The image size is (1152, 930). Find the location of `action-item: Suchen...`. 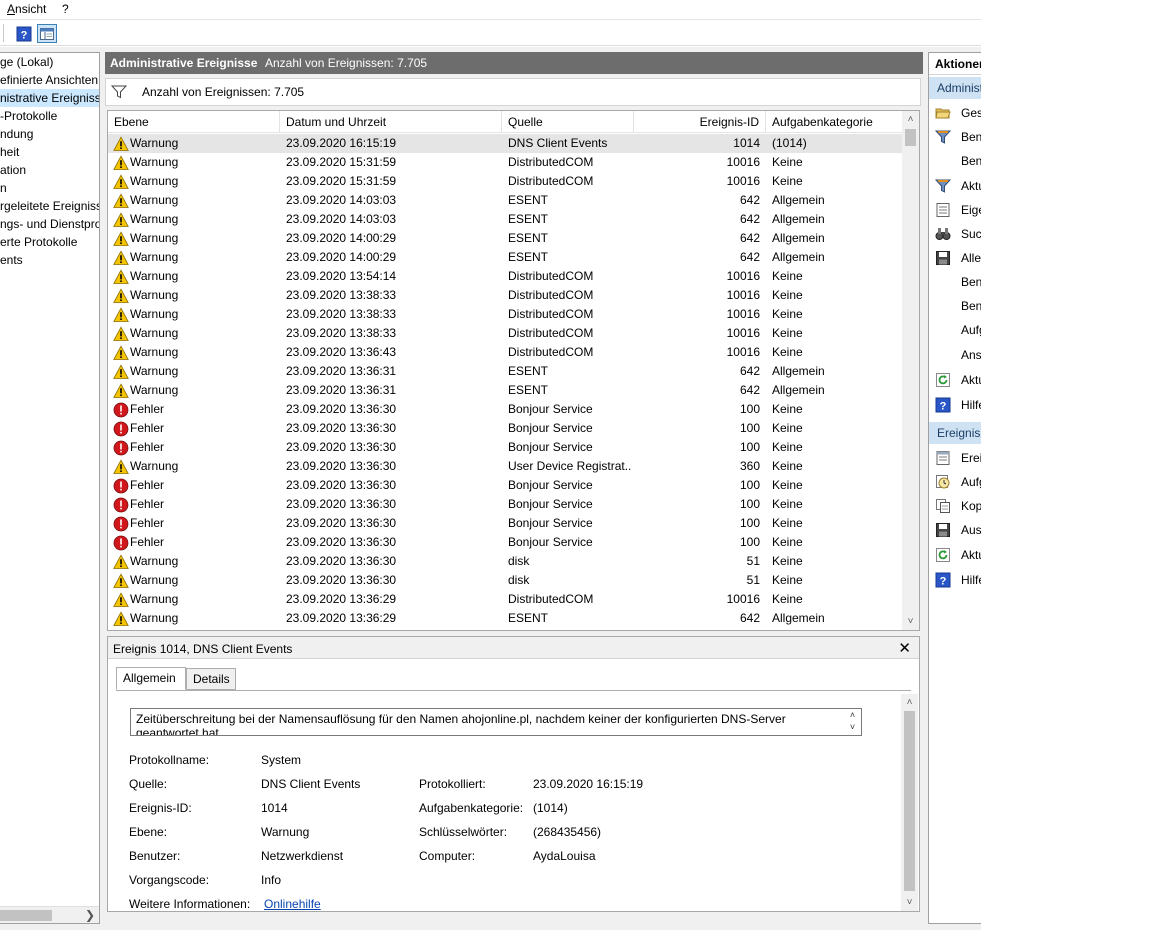

action-item: Suchen... is located at coordinates (955, 234).